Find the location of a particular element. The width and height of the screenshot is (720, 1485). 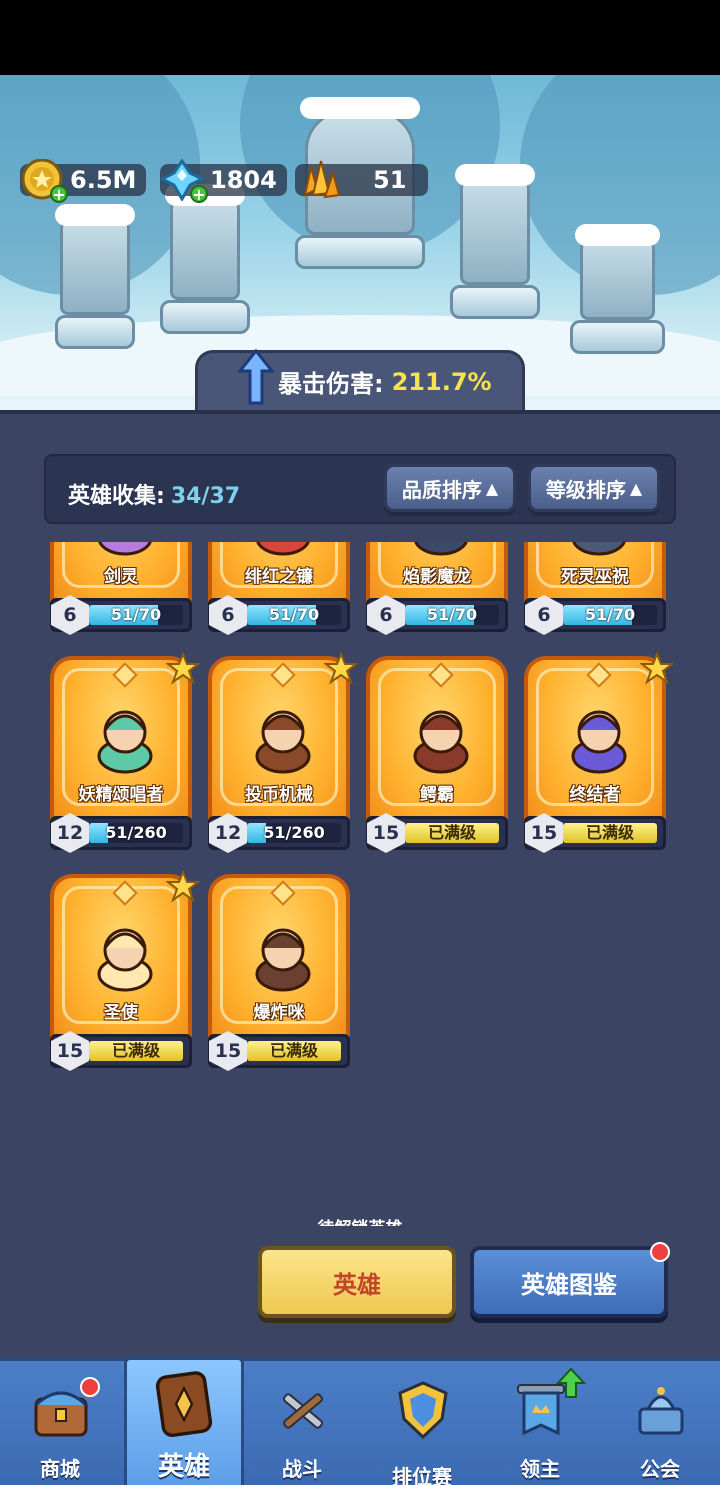

hero-codex-button: 英雄图鉴 is located at coordinates (569, 1282).